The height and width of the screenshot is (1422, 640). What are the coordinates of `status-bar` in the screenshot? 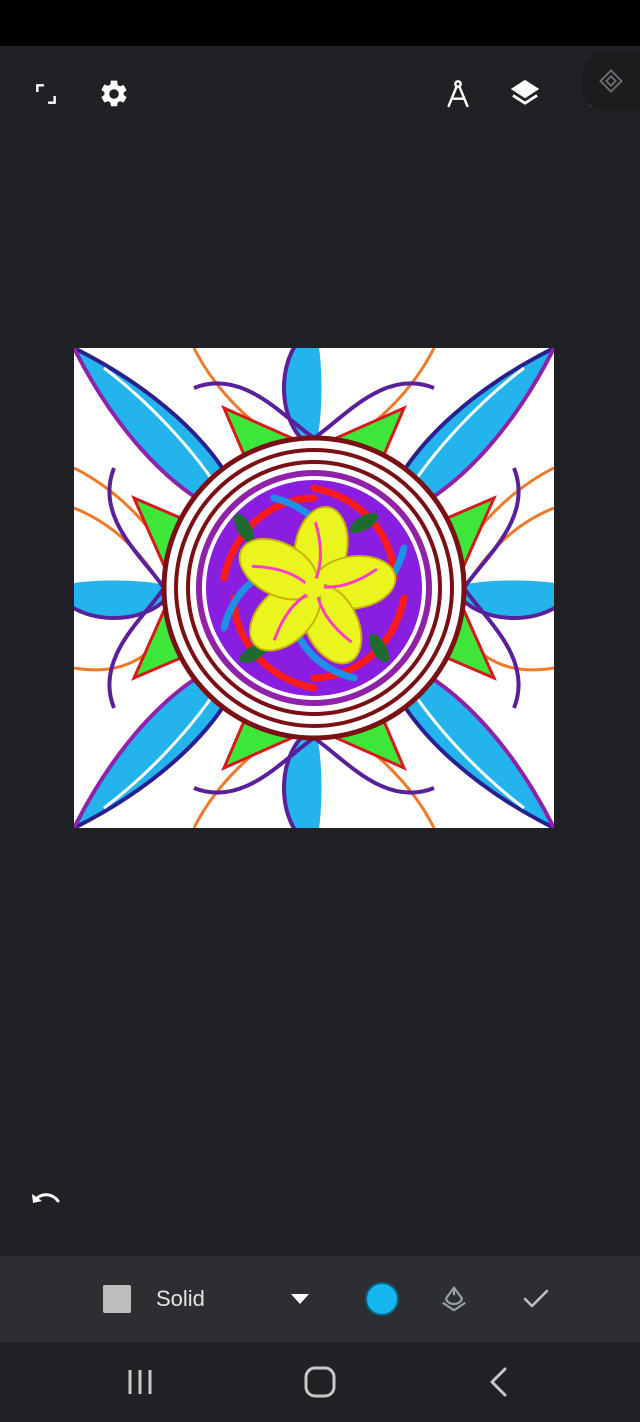 It's located at (320, 23).